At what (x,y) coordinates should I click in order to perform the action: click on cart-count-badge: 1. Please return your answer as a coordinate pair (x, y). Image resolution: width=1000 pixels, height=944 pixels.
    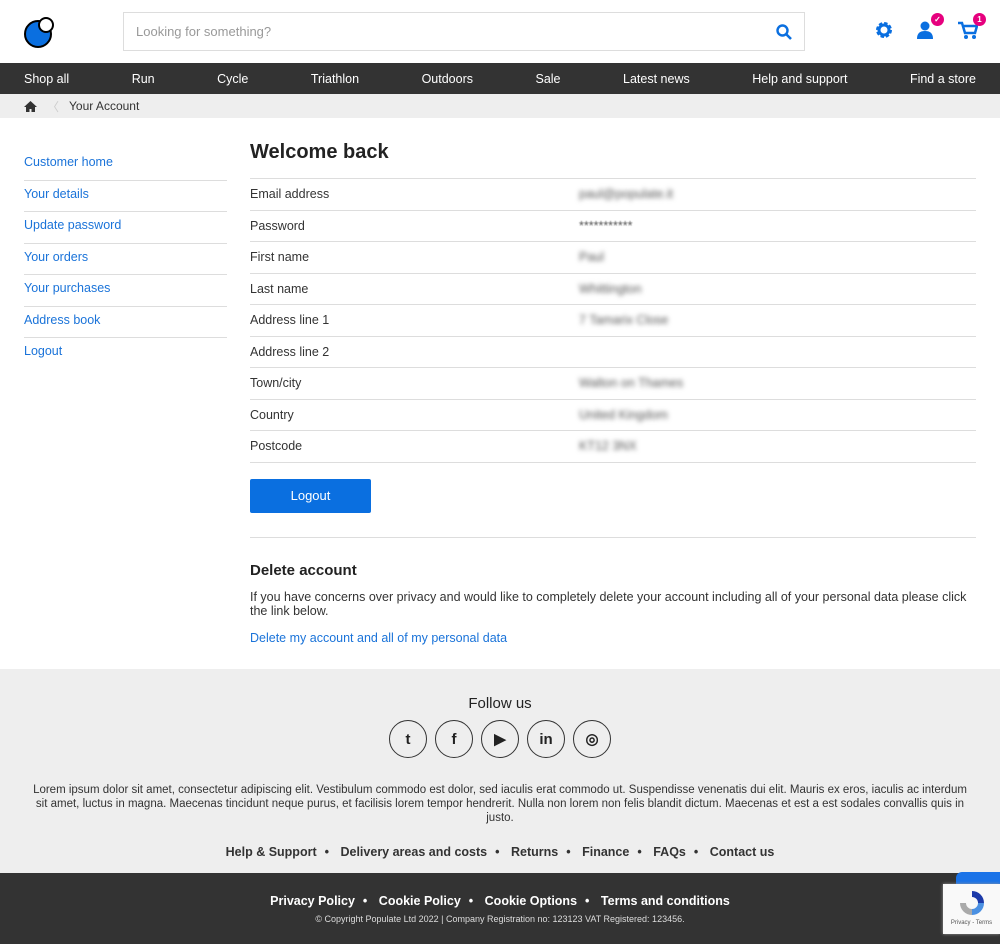
    Looking at the image, I should click on (979, 19).